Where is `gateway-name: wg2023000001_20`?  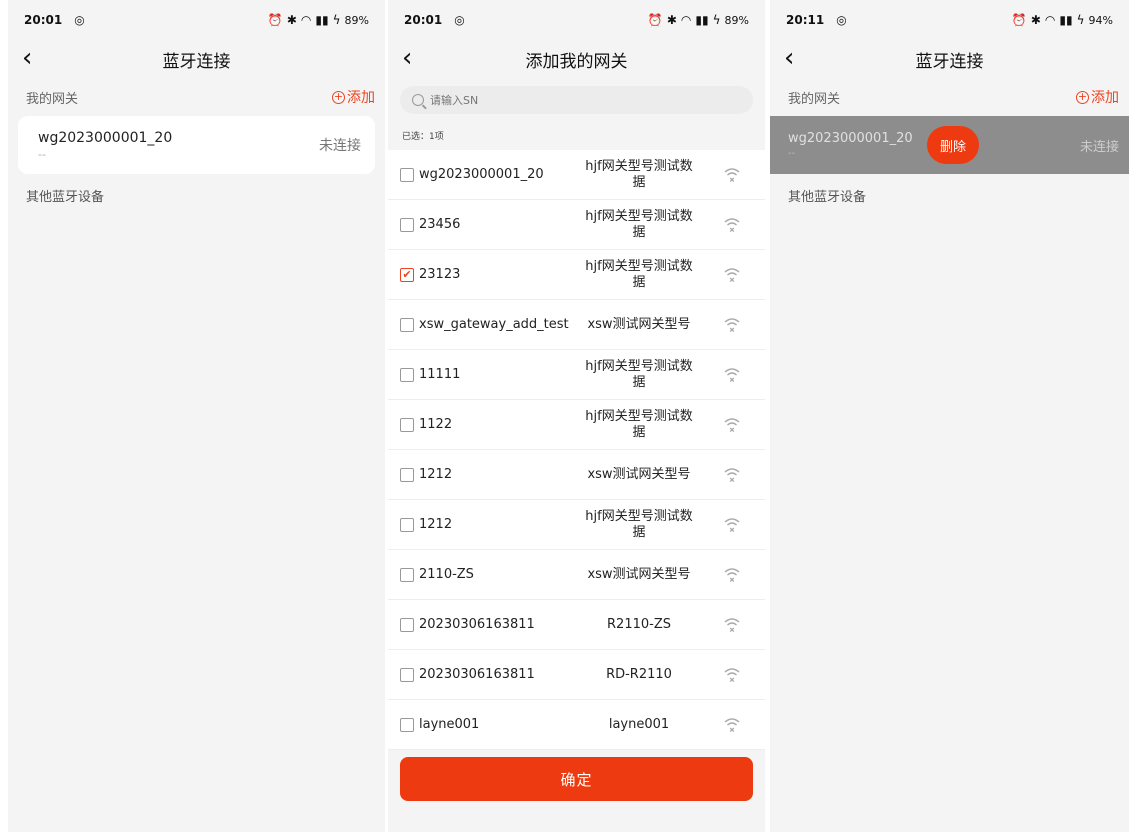
gateway-name: wg2023000001_20 is located at coordinates (850, 138).